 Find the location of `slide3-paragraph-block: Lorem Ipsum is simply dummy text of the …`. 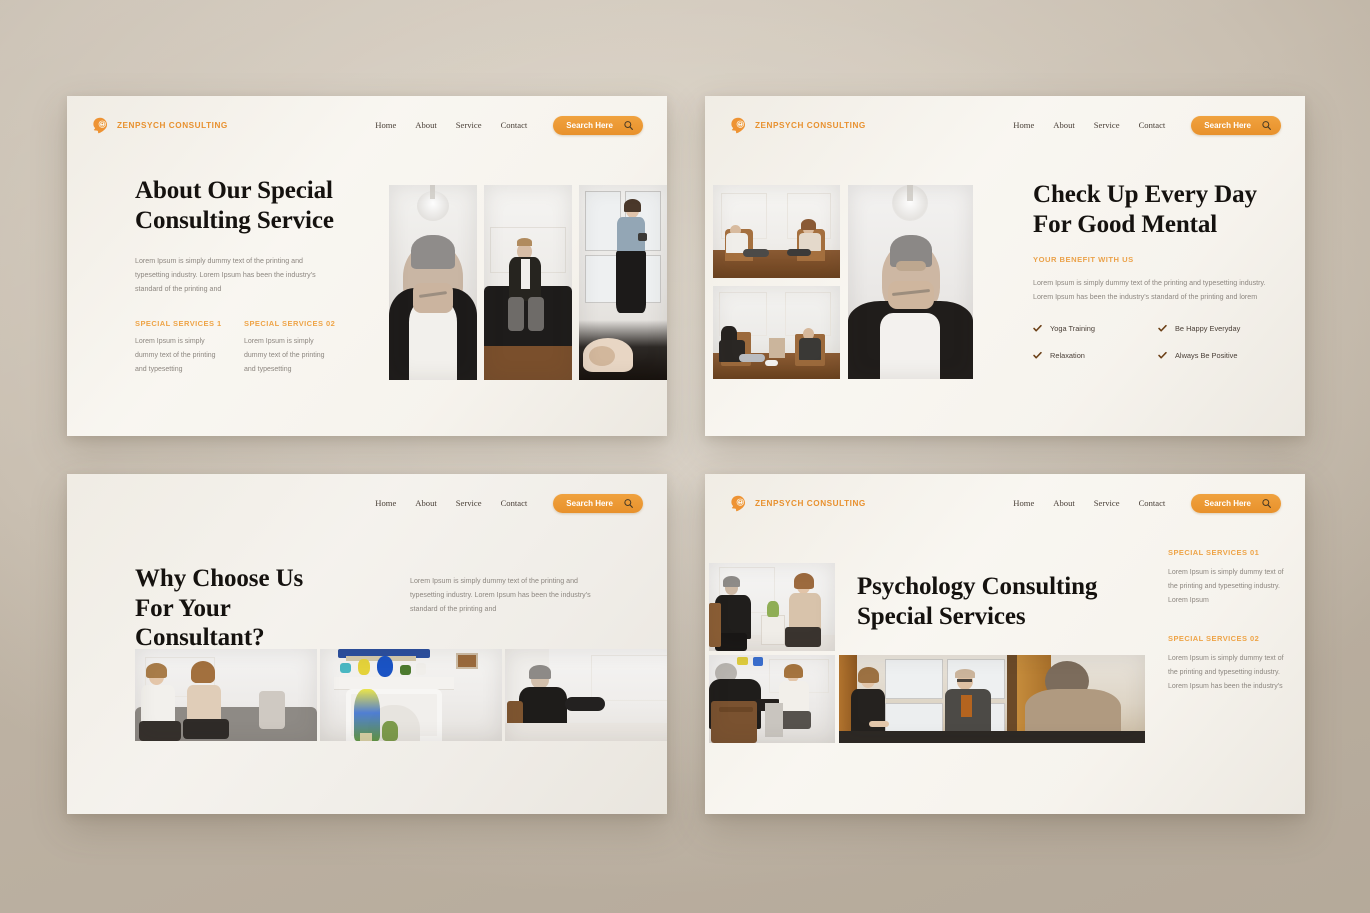

slide3-paragraph-block: Lorem Ipsum is simply dummy text of the … is located at coordinates (506, 595).